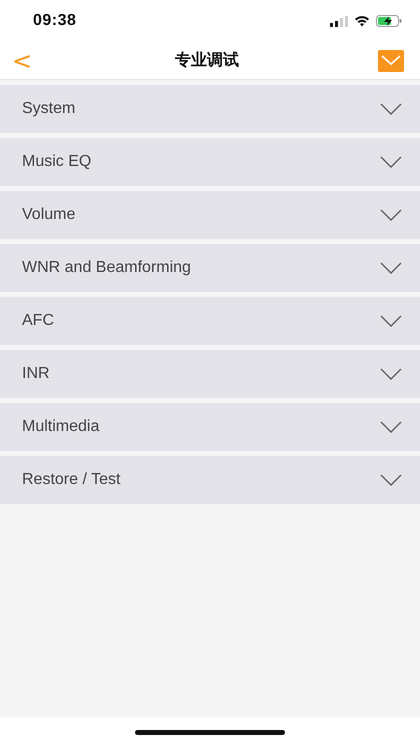  I want to click on section-header: Music EQ, so click(210, 162).